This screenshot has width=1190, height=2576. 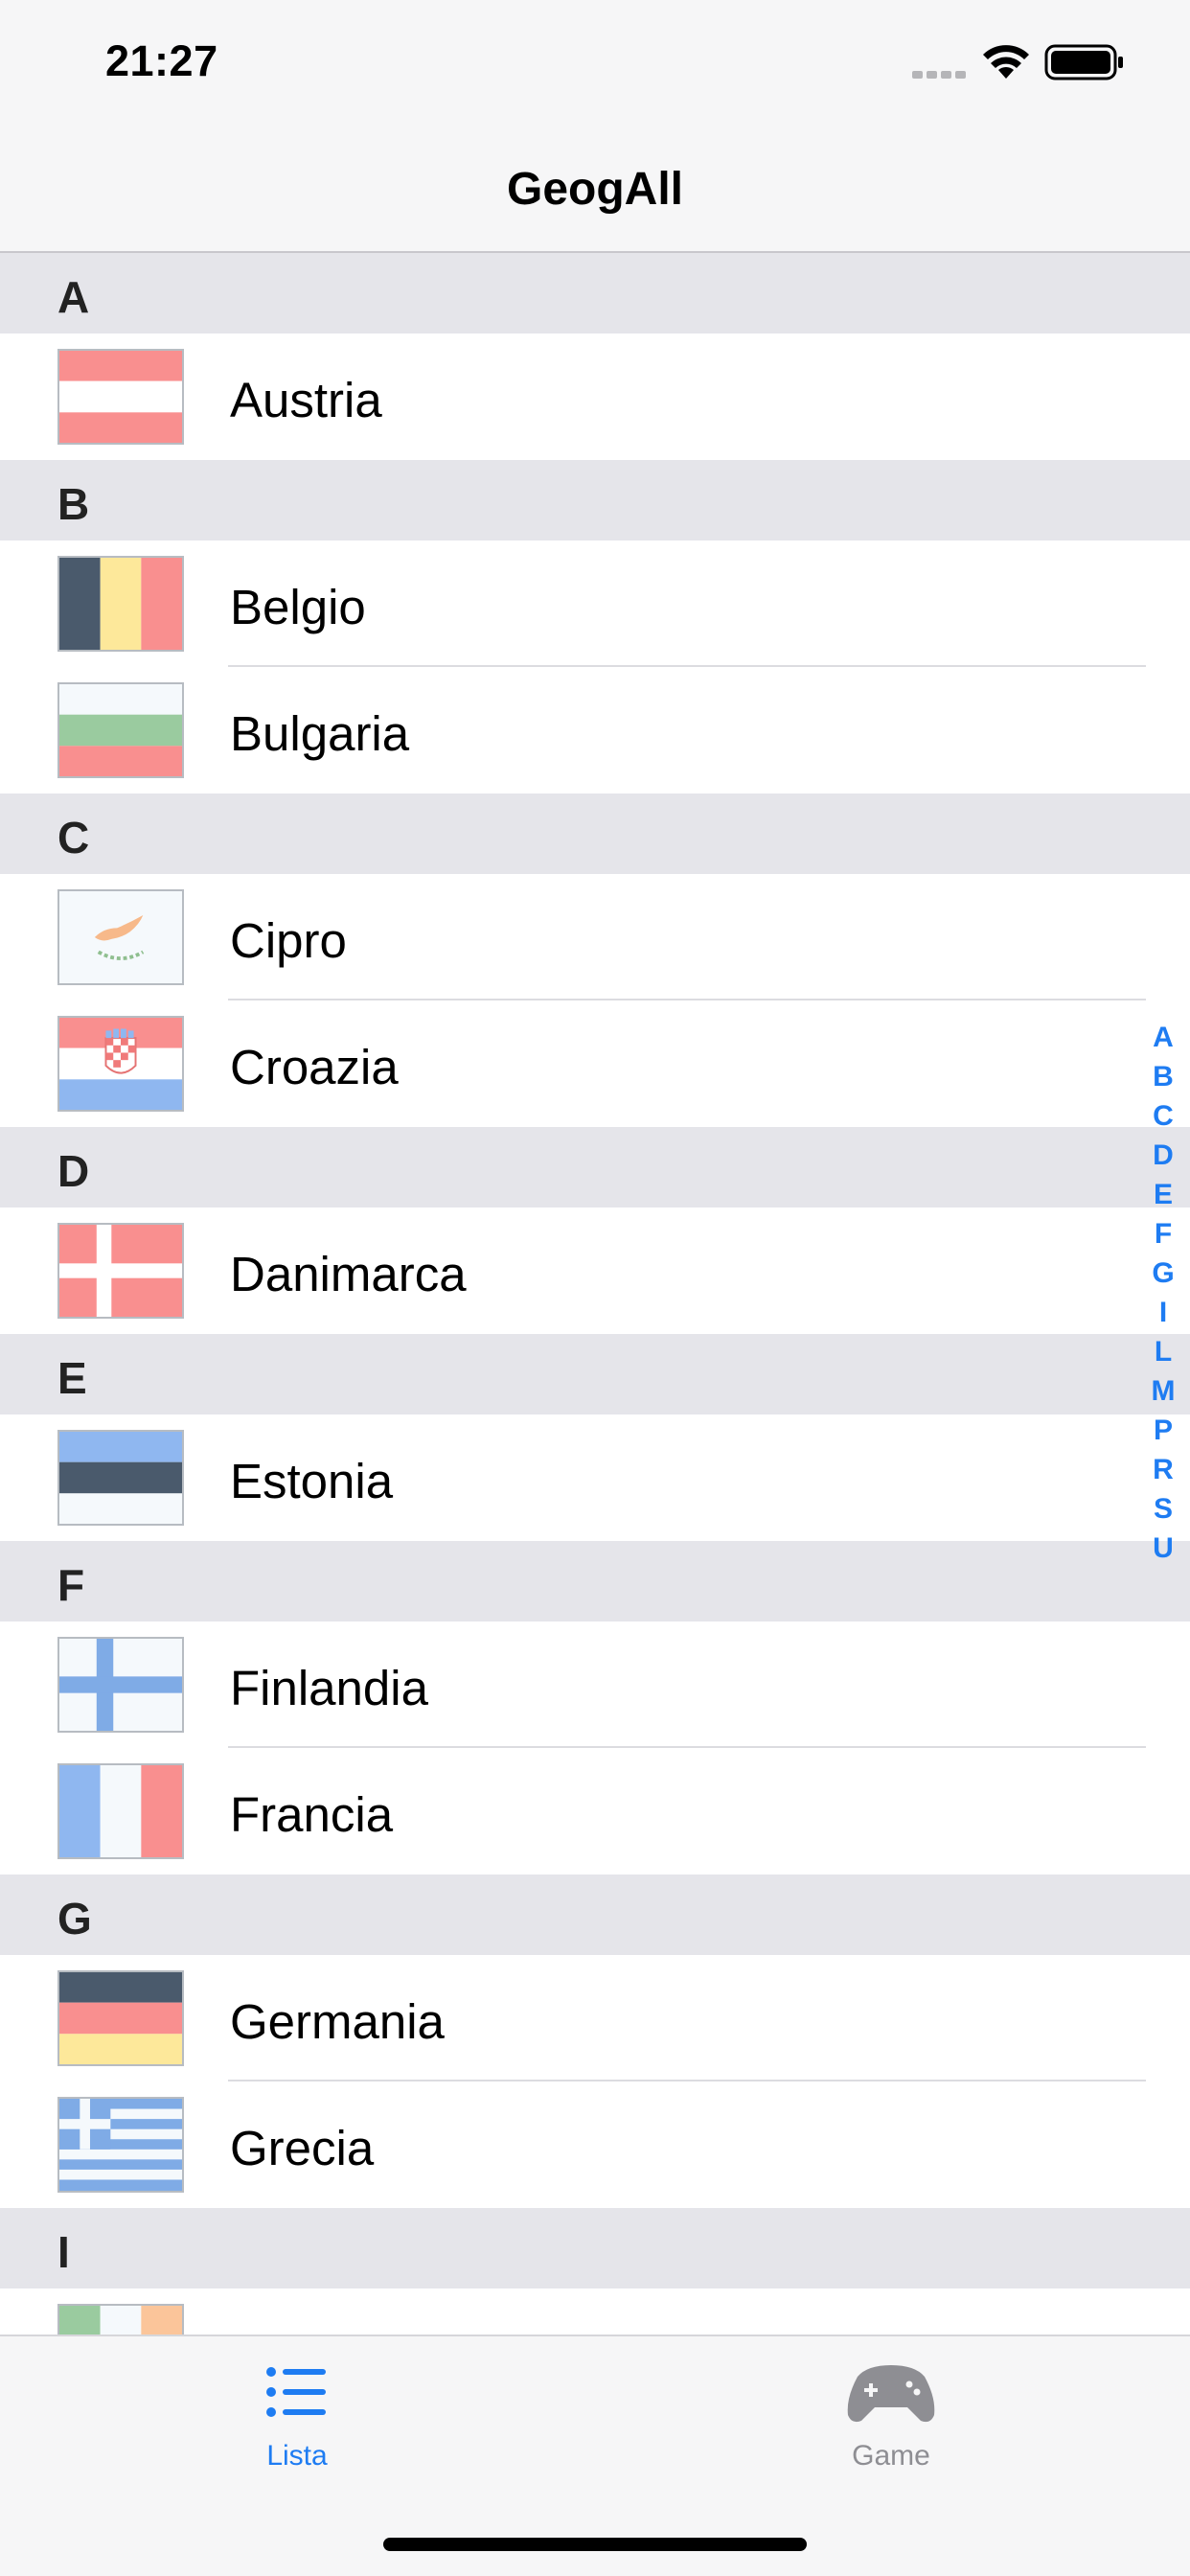 What do you see at coordinates (121, 937) in the screenshot?
I see `cyprus-flag-icon` at bounding box center [121, 937].